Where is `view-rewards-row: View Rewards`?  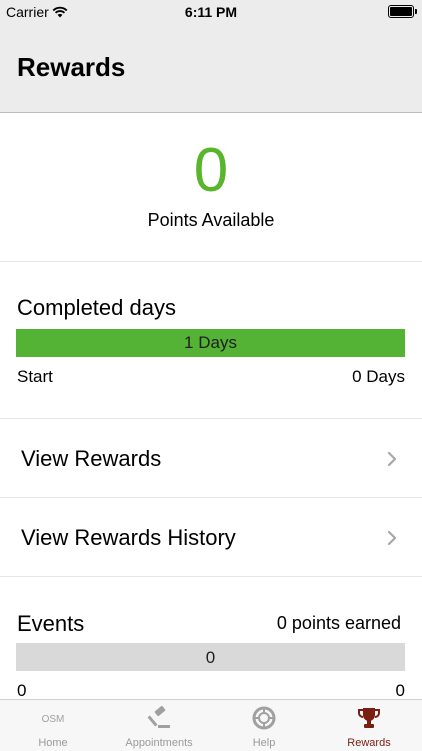 view-rewards-row: View Rewards is located at coordinates (211, 458).